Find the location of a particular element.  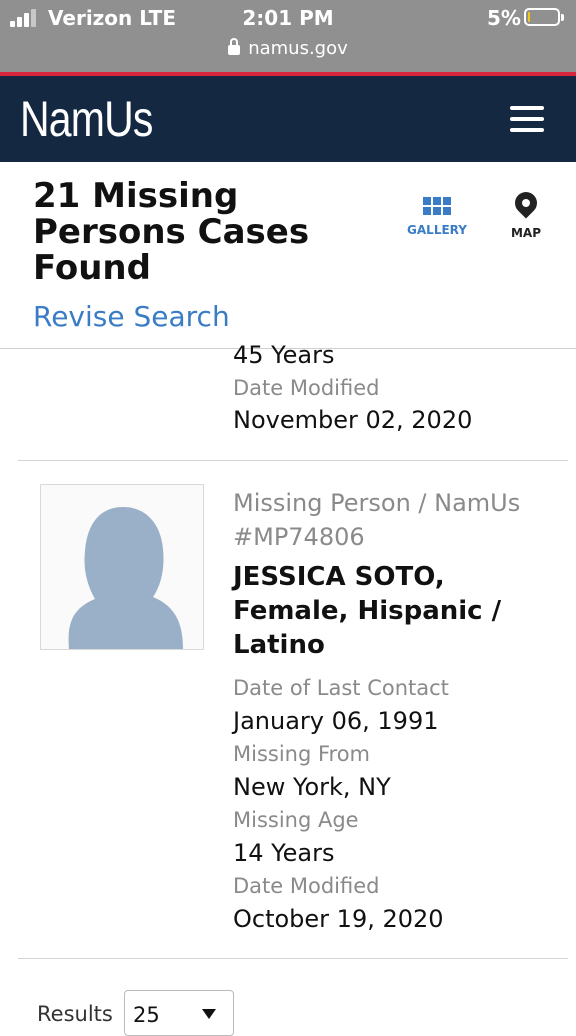

case-photo is located at coordinates (122, 567).